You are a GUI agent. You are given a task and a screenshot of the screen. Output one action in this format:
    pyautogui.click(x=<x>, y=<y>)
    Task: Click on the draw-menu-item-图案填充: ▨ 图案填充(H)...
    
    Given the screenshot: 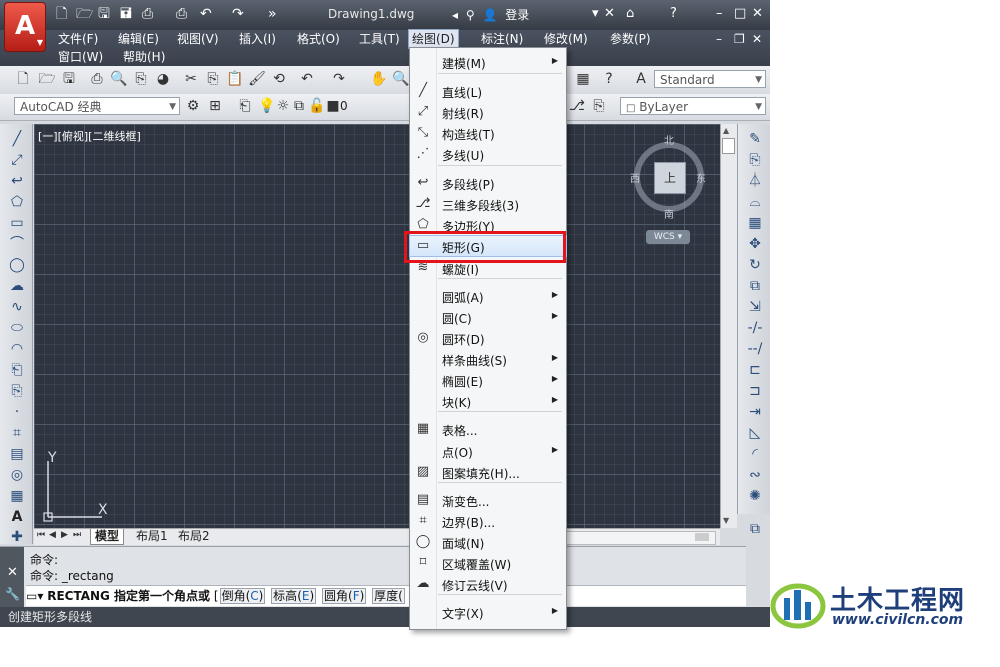 What is the action you would take?
    pyautogui.click(x=488, y=472)
    